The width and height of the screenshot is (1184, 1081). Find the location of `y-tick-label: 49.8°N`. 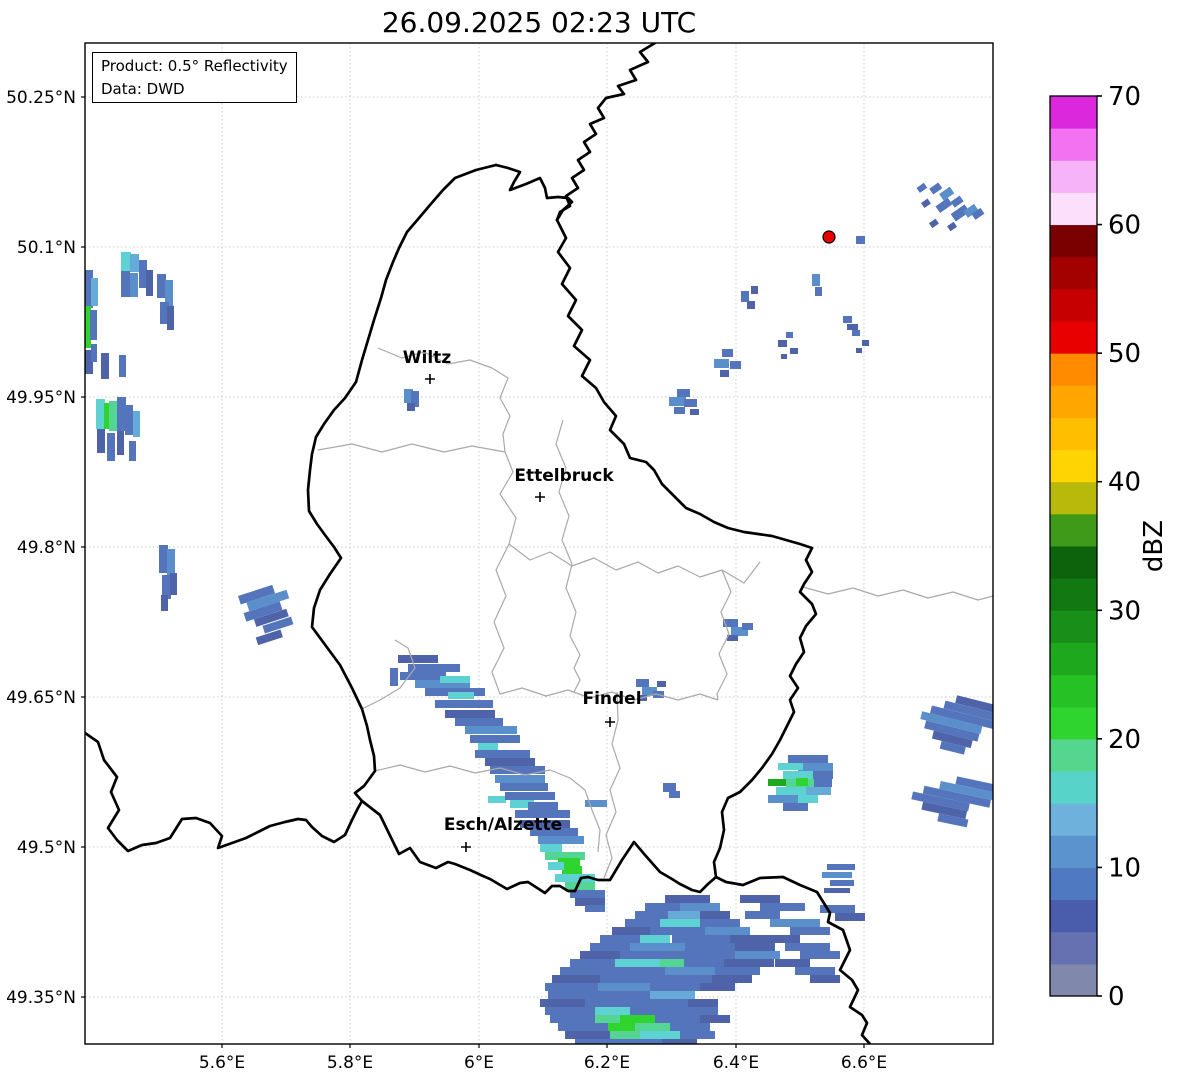

y-tick-label: 49.8°N is located at coordinates (46, 548).